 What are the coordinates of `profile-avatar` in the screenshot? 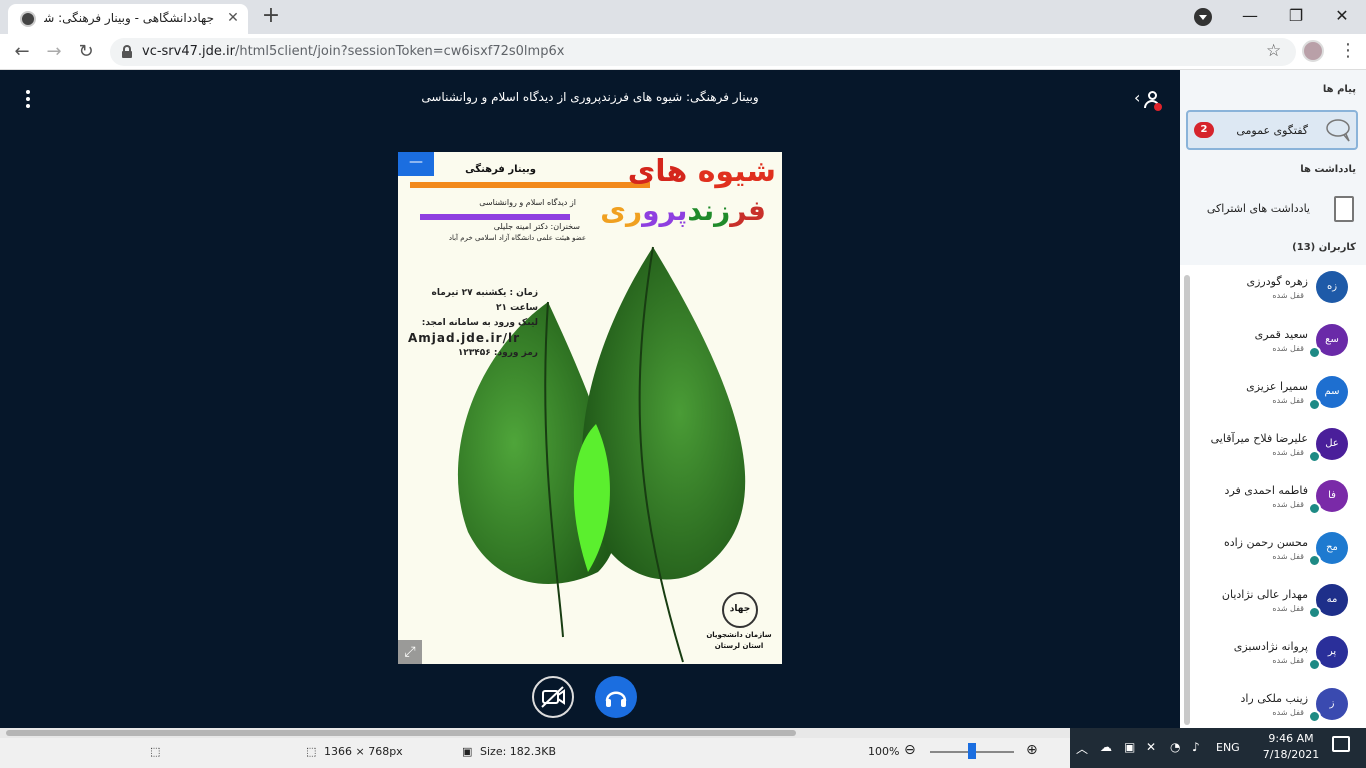 It's located at (1313, 51).